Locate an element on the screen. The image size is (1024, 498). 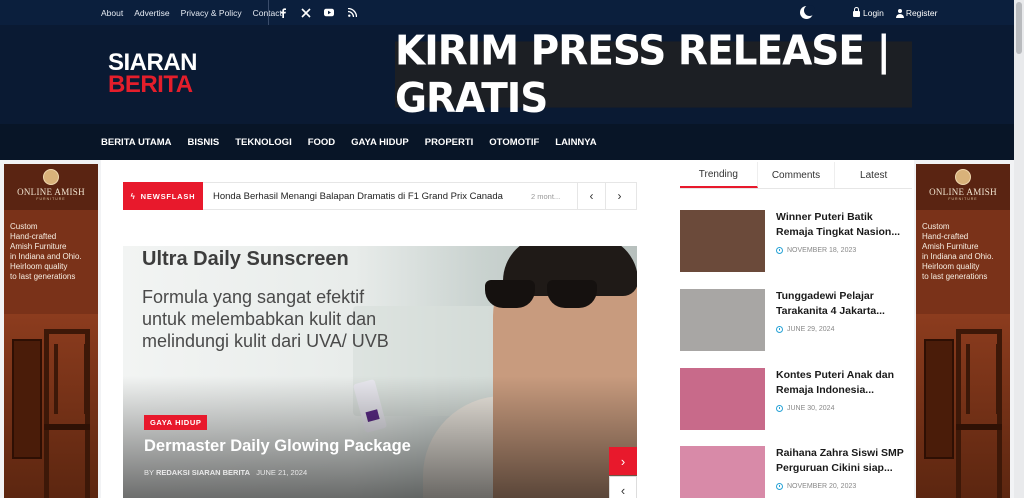
hero-image-heading: Ultra Daily Sunscreen is located at coordinates (245, 259).